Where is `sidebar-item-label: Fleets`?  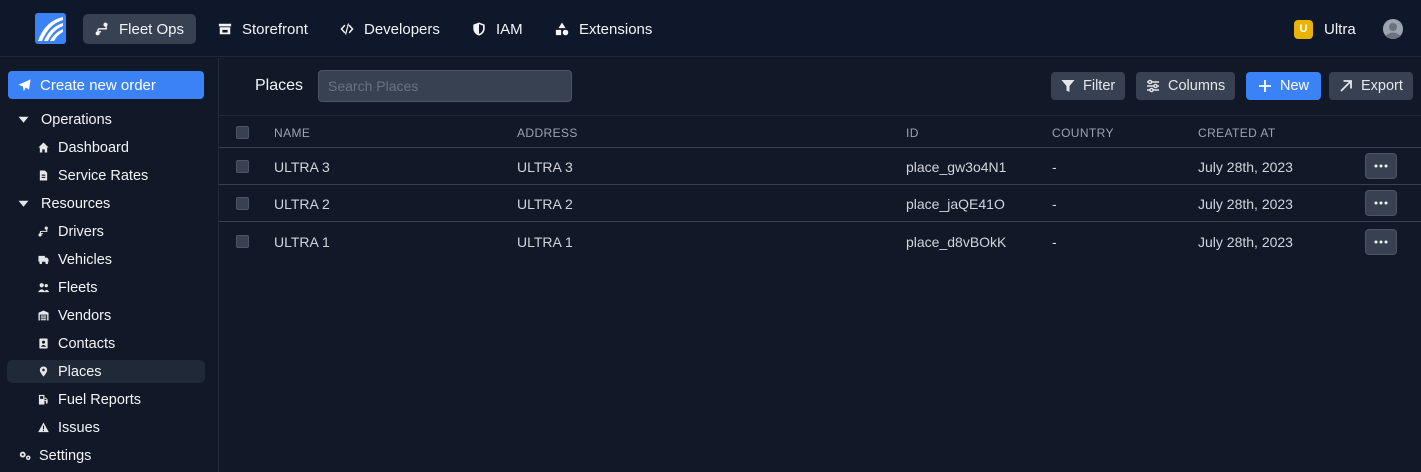
sidebar-item-label: Fleets is located at coordinates (78, 287).